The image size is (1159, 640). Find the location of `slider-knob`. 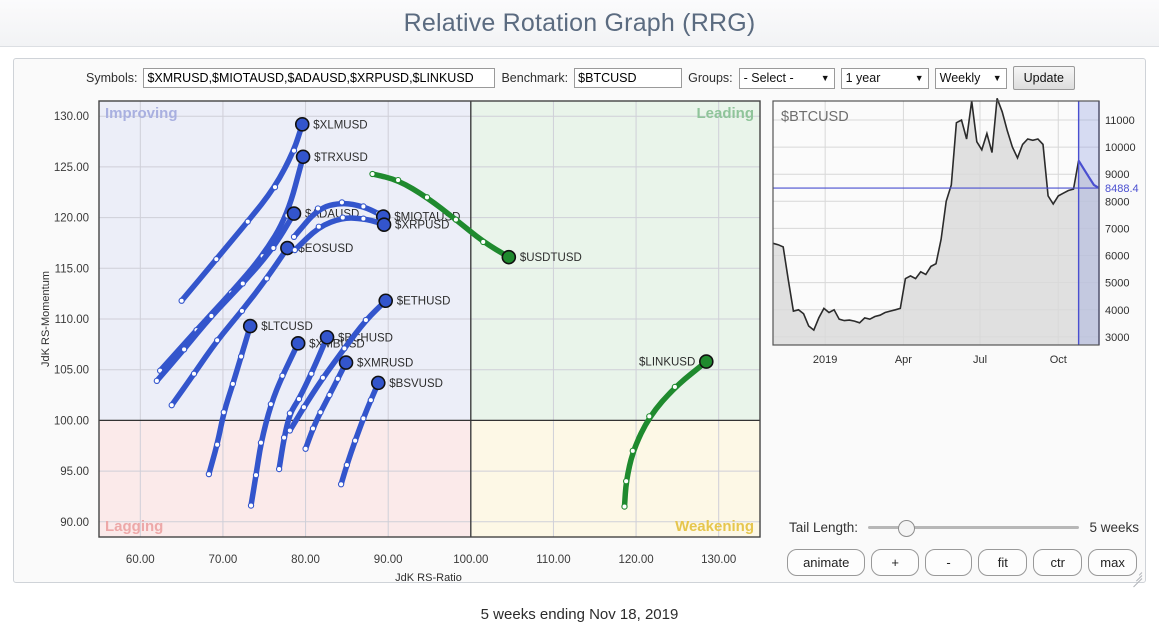

slider-knob is located at coordinates (906, 528).